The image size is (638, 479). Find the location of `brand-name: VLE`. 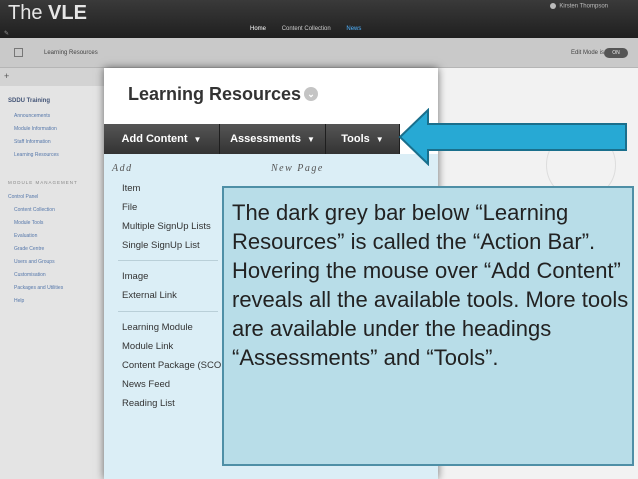

brand-name: VLE is located at coordinates (67, 13).